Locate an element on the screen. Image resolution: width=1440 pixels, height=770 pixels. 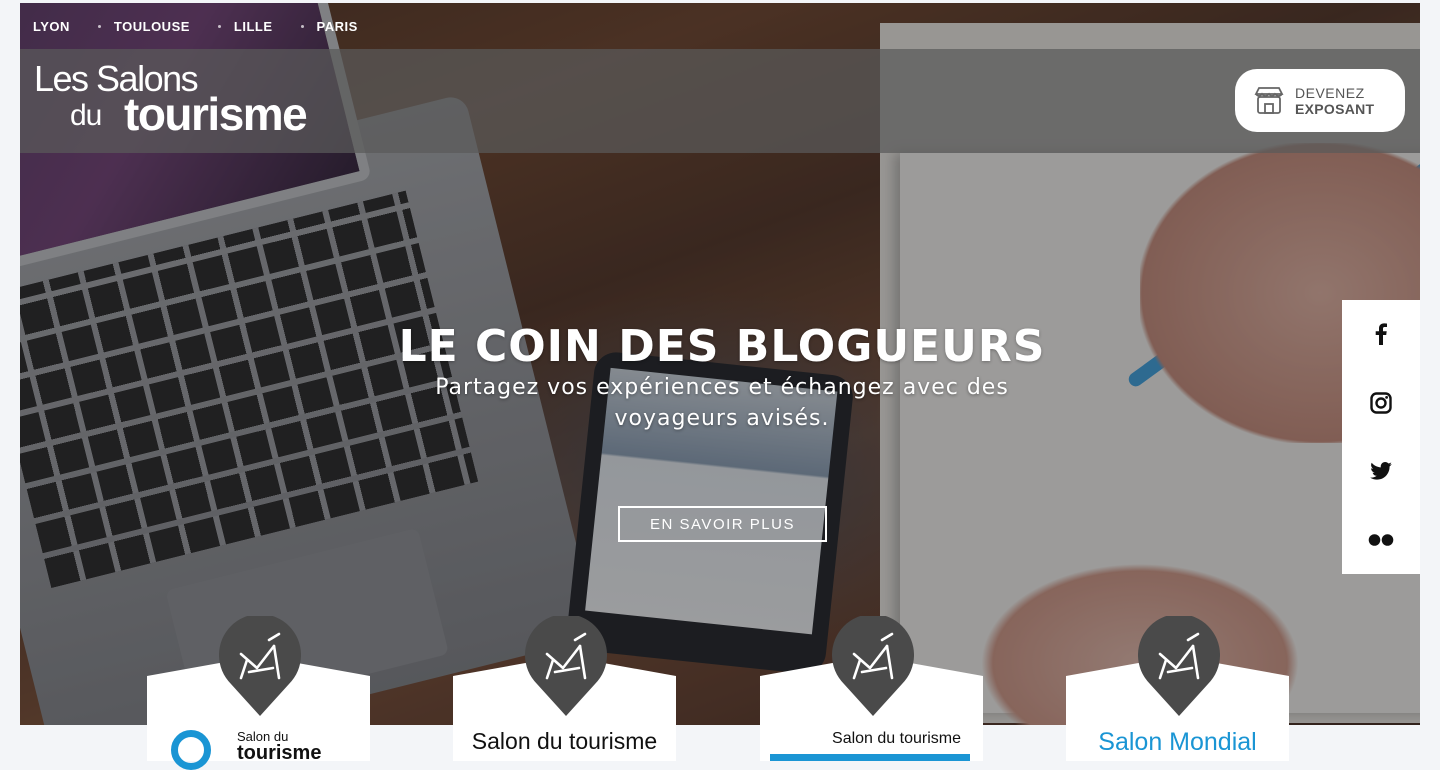
site-logo: Les Salons du tourisme is located at coordinates (171, 99).